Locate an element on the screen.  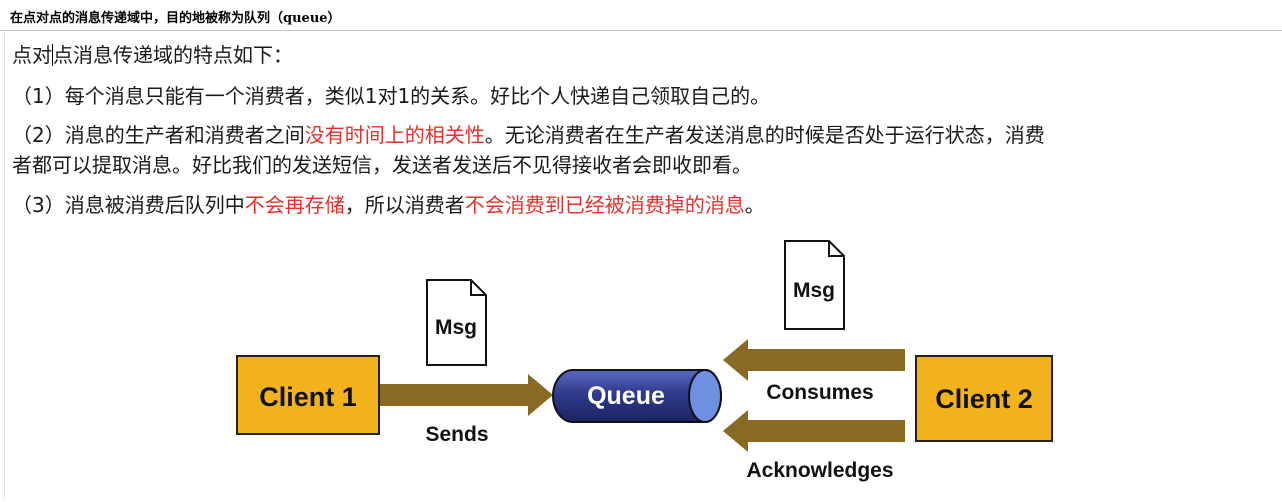
sends-arrow is located at coordinates (465, 395).